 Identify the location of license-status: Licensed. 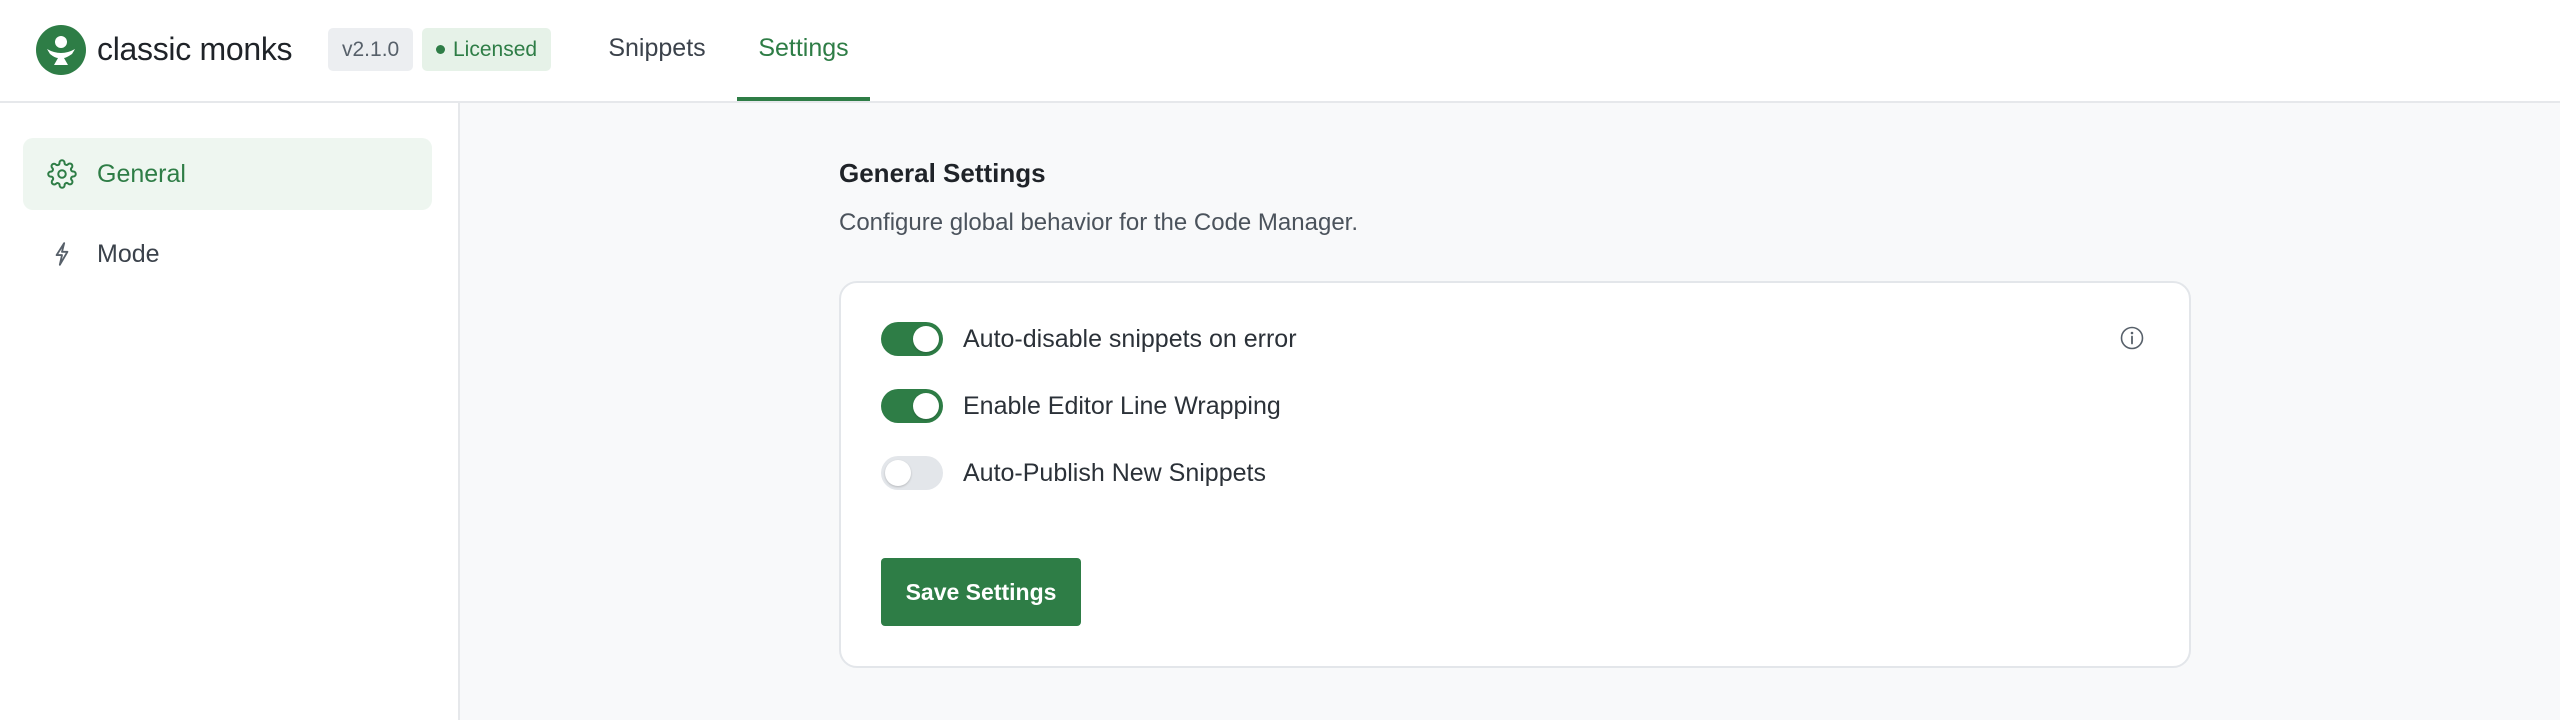
(495, 49).